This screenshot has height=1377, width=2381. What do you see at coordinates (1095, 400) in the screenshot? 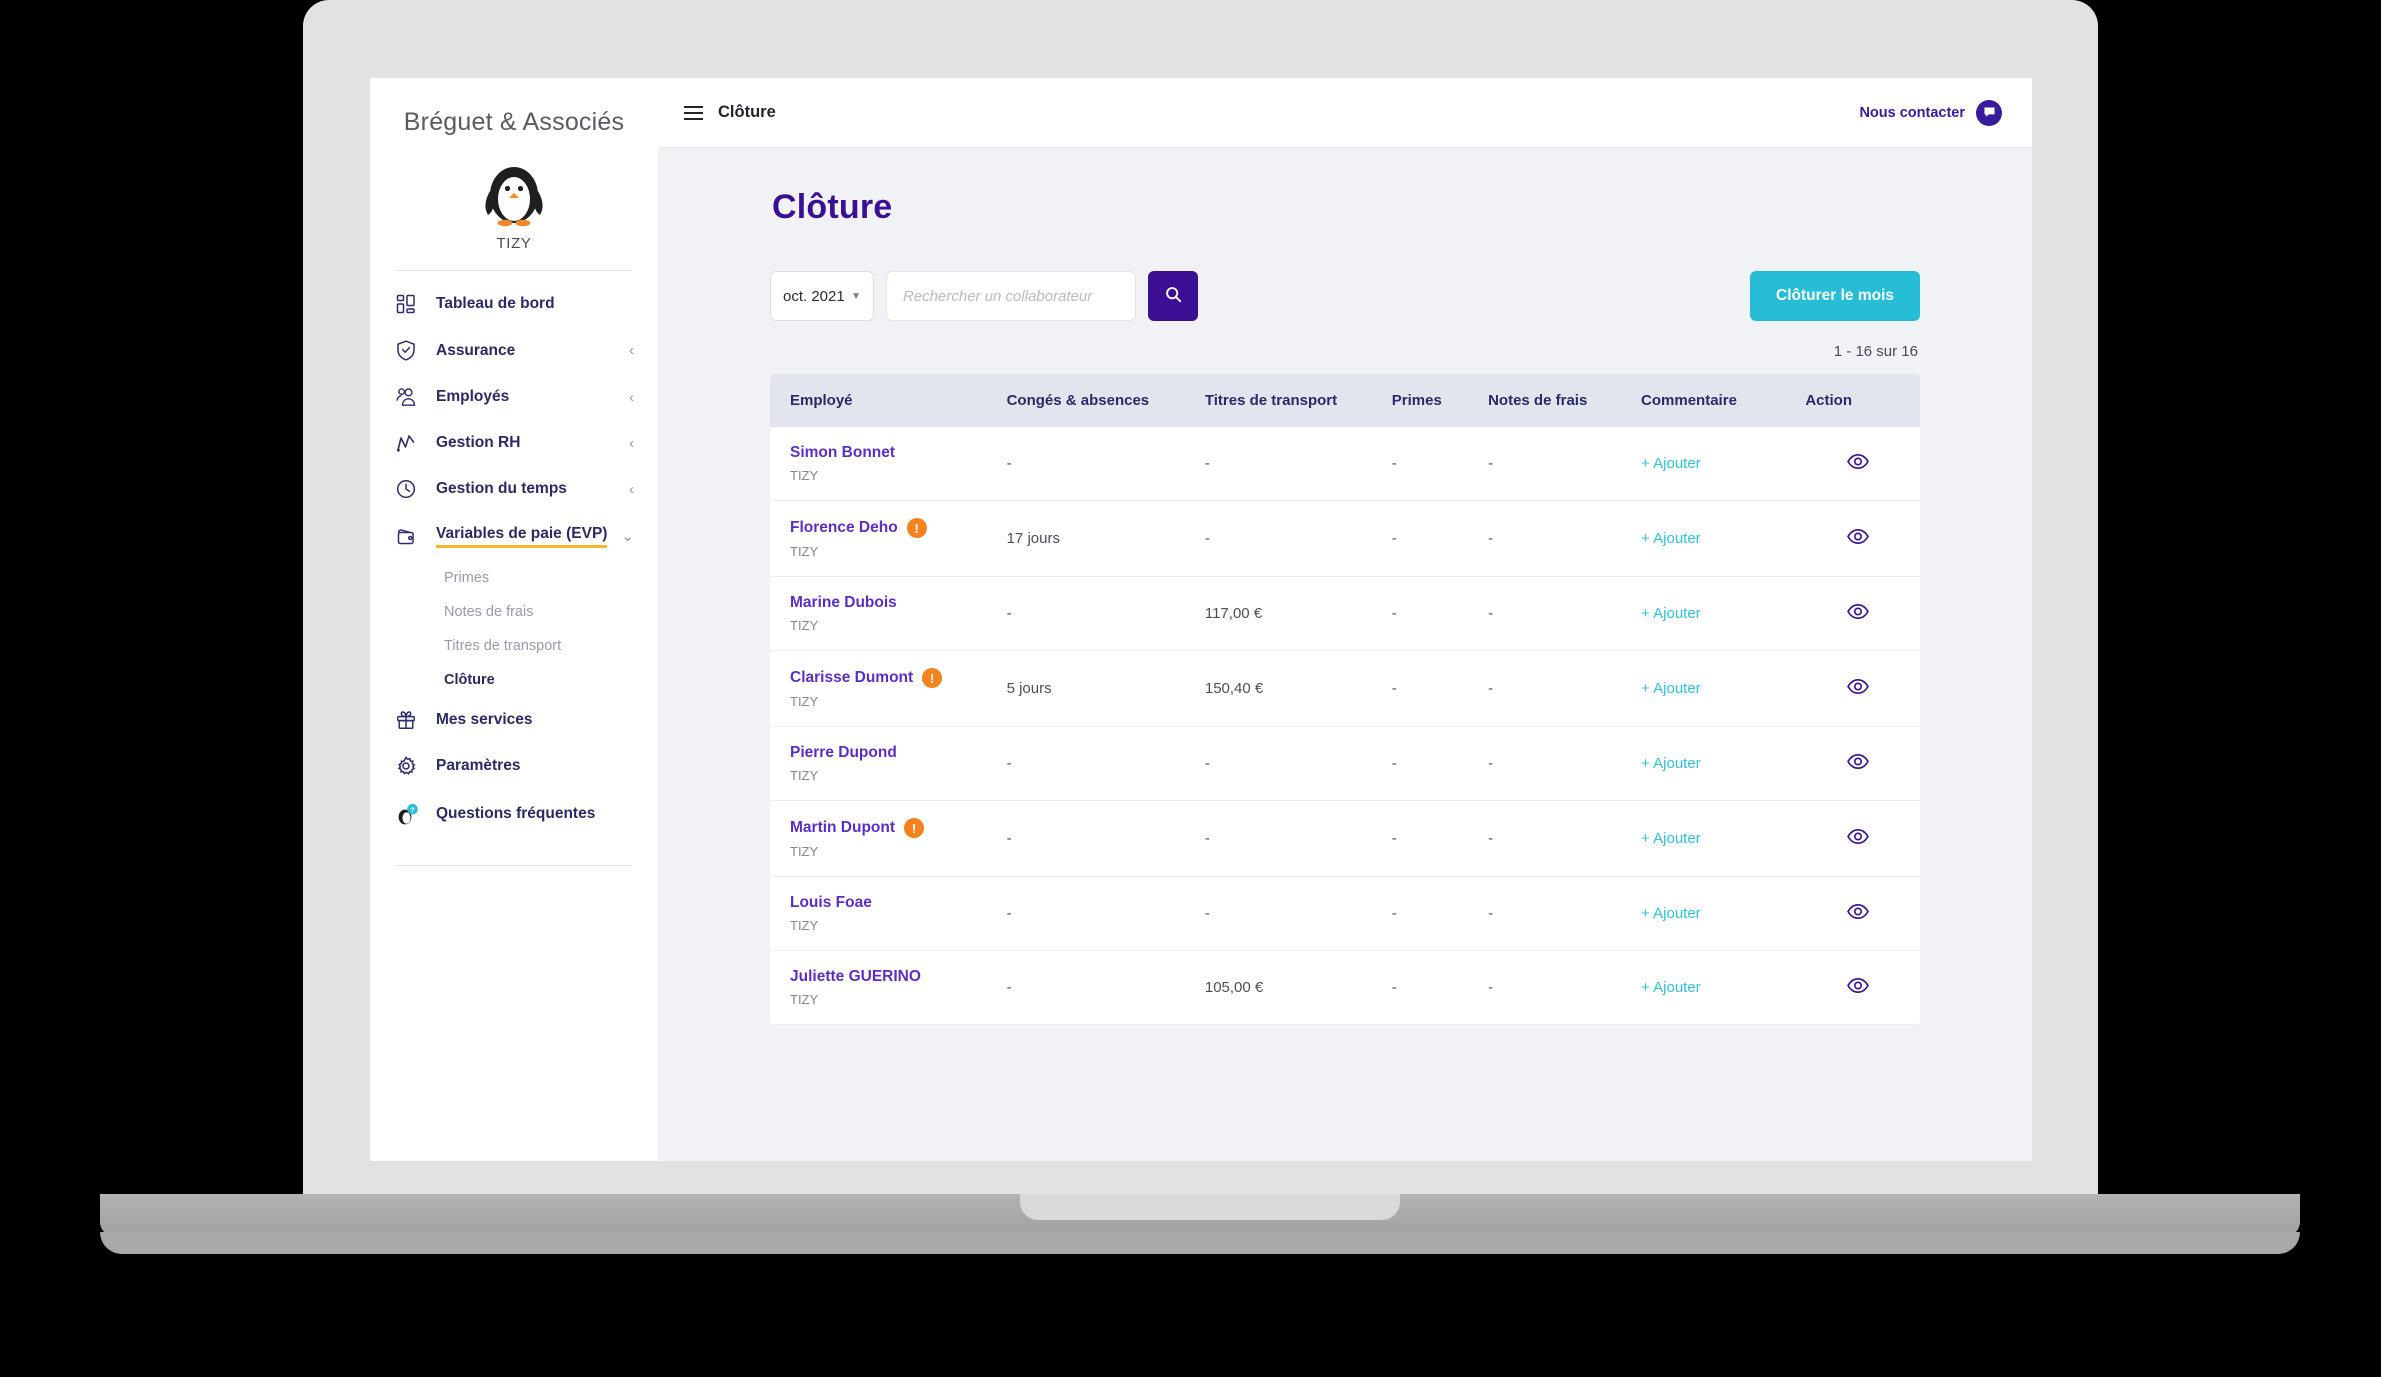
I see `col-header-conges: Congés & absences` at bounding box center [1095, 400].